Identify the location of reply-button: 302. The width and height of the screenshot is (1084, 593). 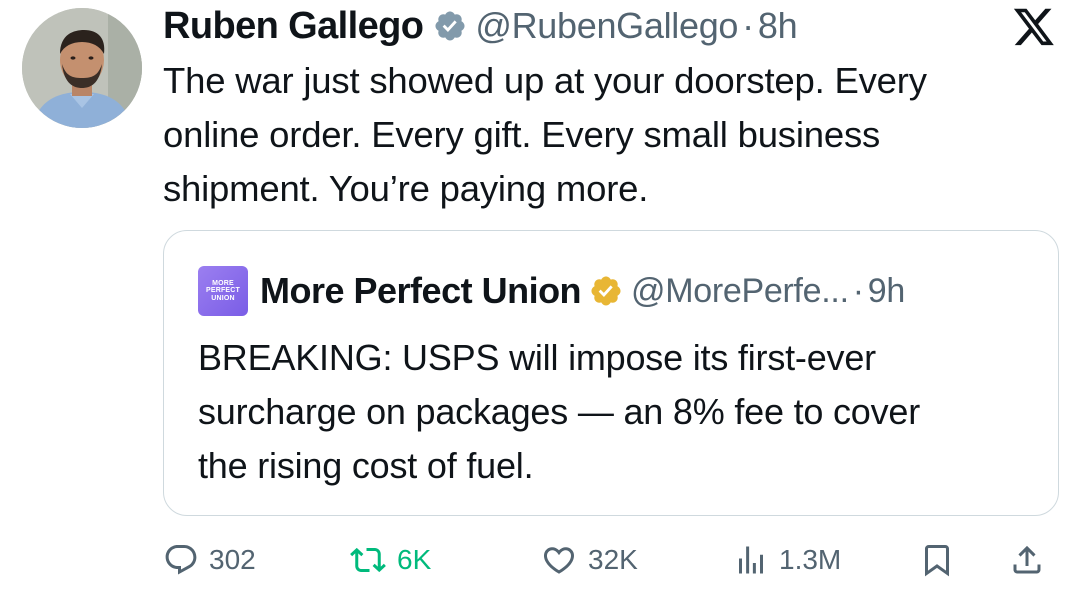
(209, 560).